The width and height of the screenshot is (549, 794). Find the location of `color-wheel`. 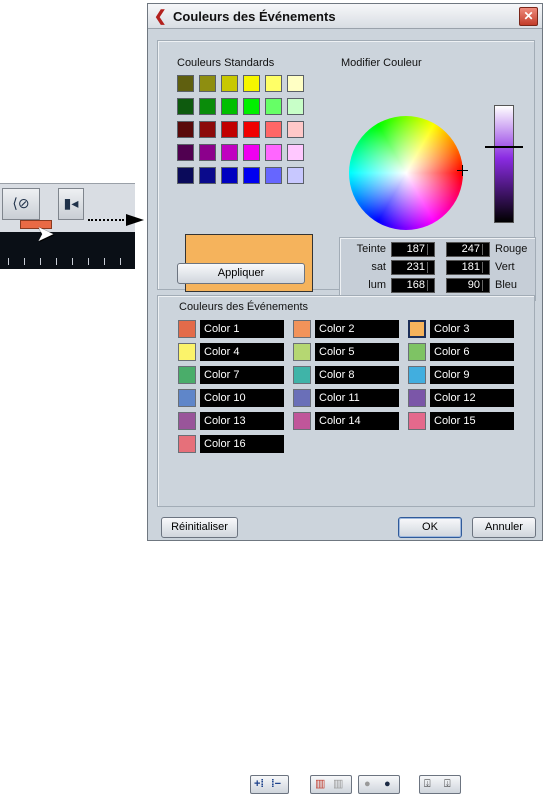

color-wheel is located at coordinates (406, 173).